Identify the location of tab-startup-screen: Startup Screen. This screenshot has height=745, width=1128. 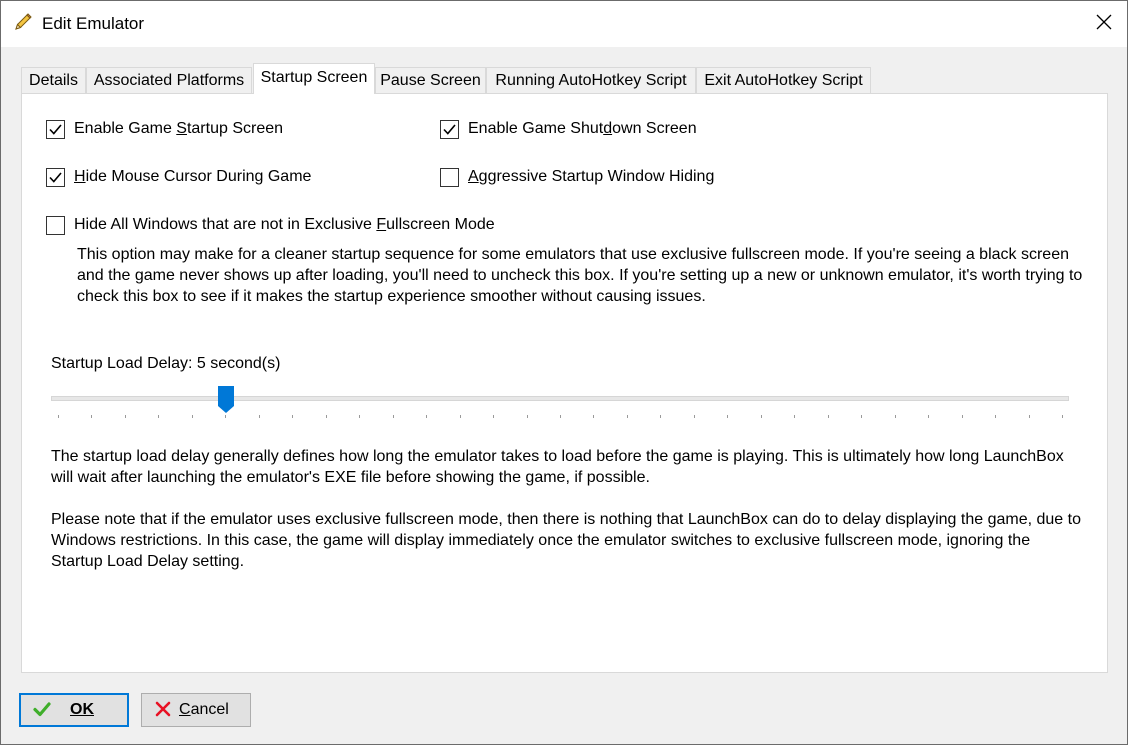
(314, 78).